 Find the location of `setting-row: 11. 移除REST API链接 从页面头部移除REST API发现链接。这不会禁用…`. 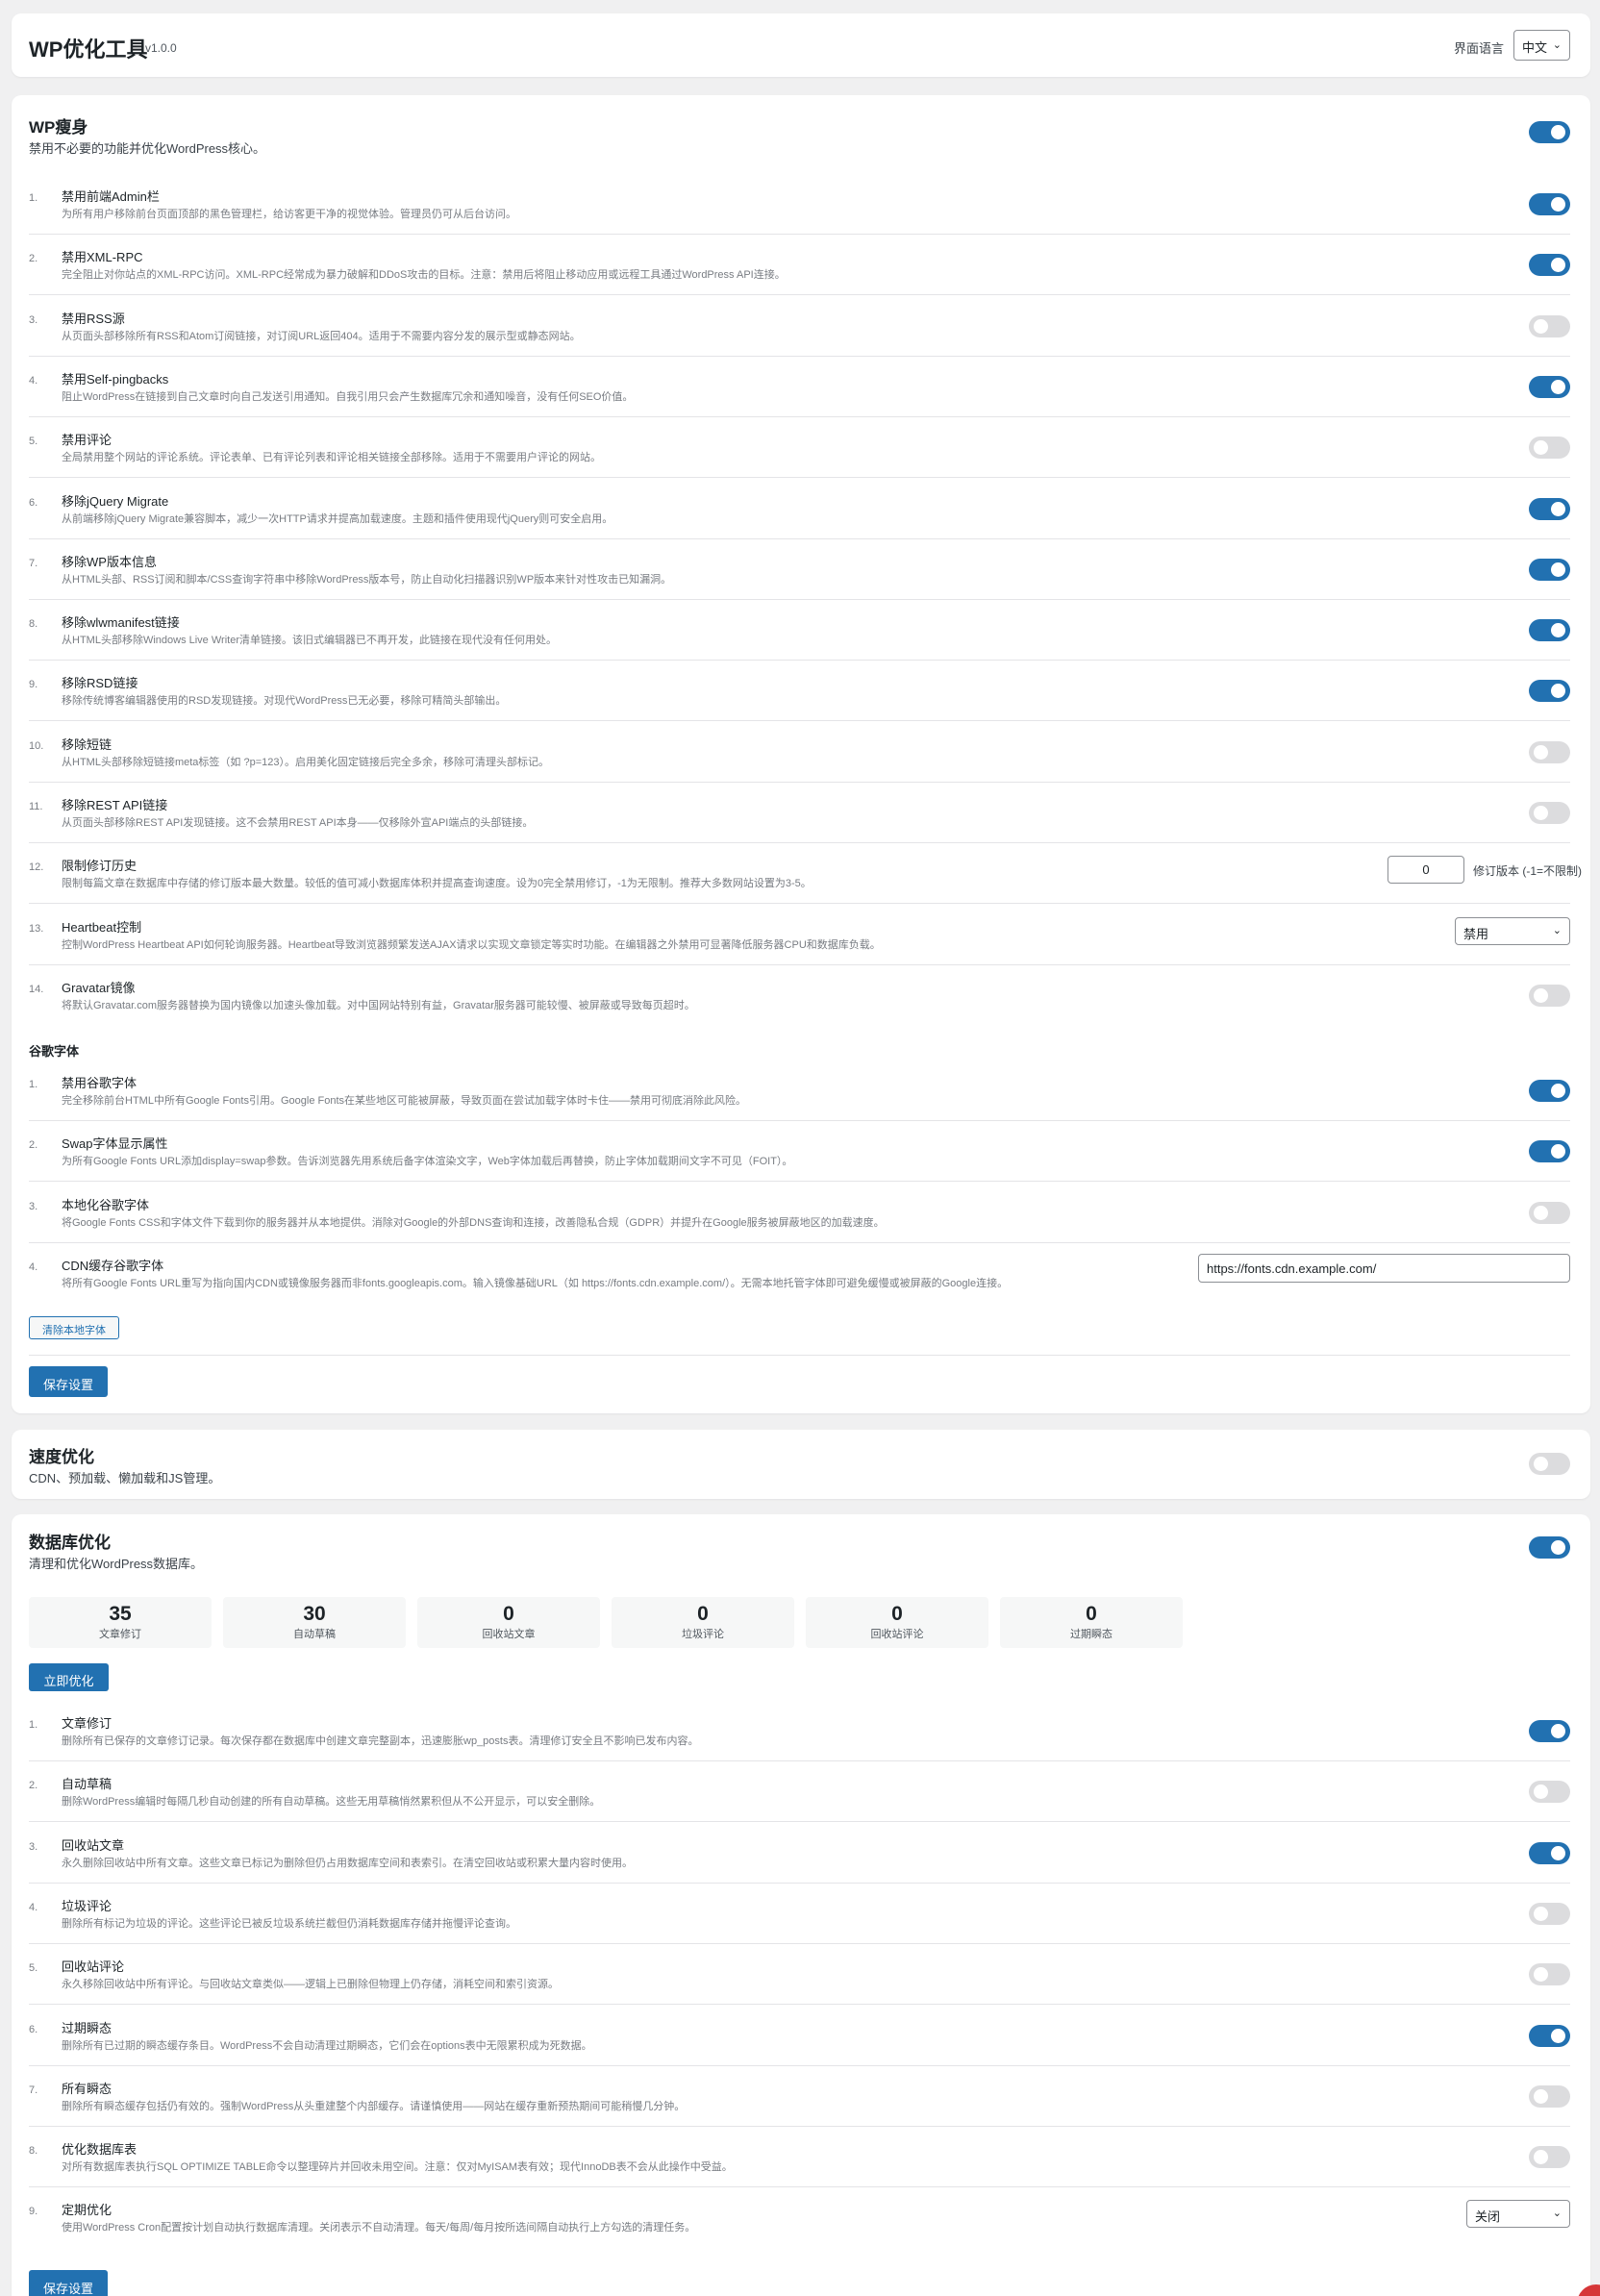

setting-row: 11. 移除REST API链接 从页面头部移除REST API发现链接。这不会禁用… is located at coordinates (799, 813).